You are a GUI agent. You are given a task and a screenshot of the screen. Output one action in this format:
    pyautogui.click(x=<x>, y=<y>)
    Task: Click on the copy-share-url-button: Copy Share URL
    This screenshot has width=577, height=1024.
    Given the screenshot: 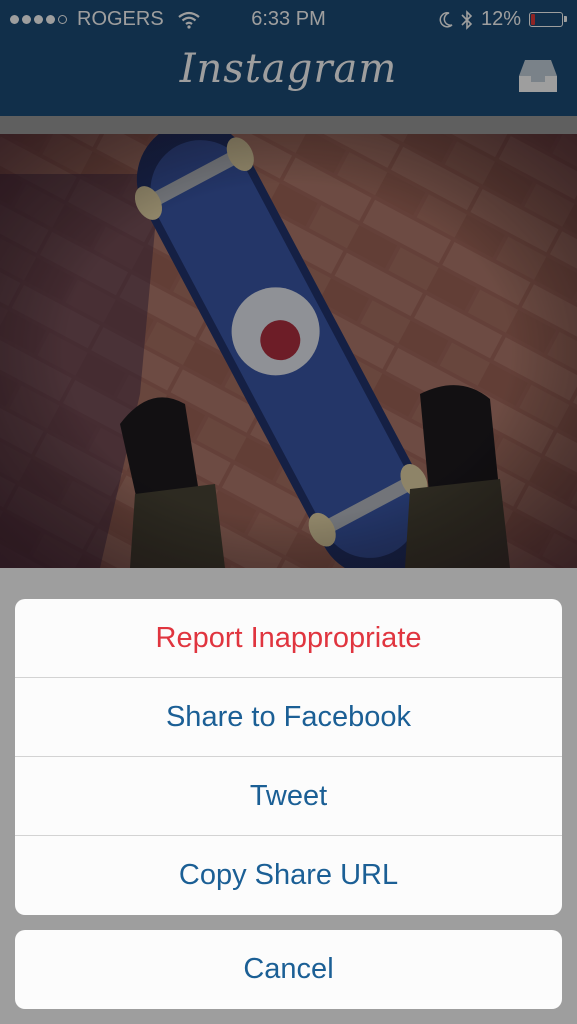 What is the action you would take?
    pyautogui.click(x=288, y=875)
    